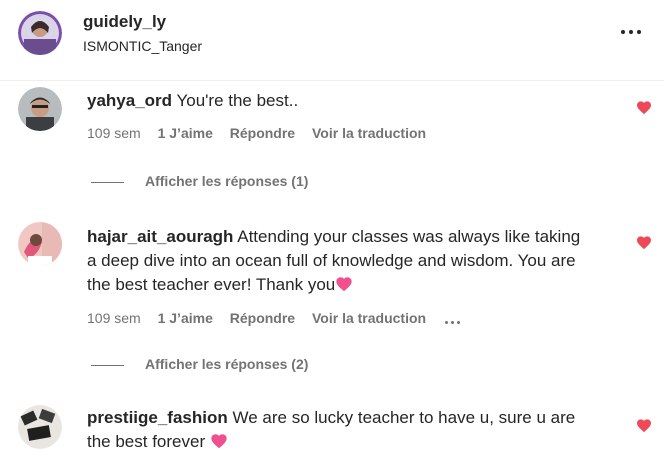  What do you see at coordinates (142, 46) in the screenshot?
I see `post-location: ISMONTIC_Tanger` at bounding box center [142, 46].